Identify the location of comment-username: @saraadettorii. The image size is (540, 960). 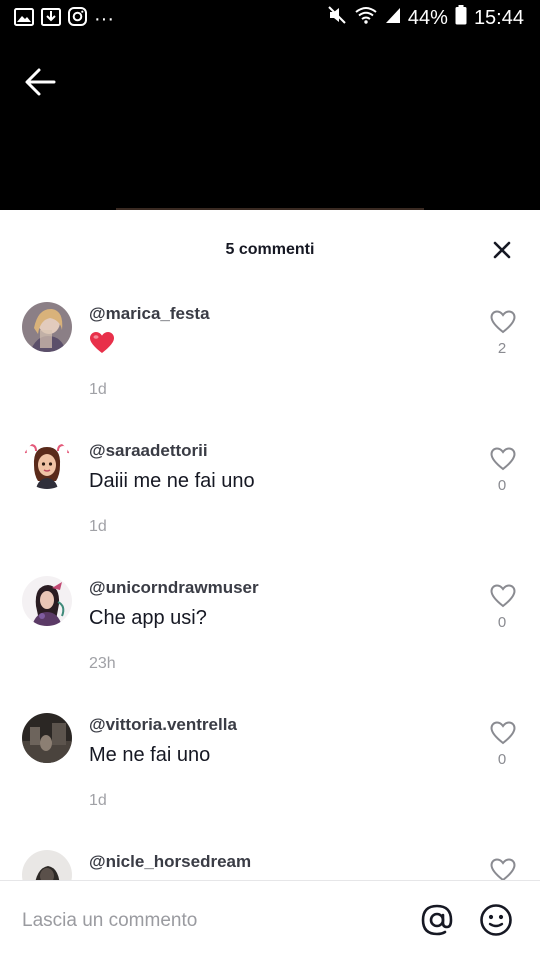
(148, 451).